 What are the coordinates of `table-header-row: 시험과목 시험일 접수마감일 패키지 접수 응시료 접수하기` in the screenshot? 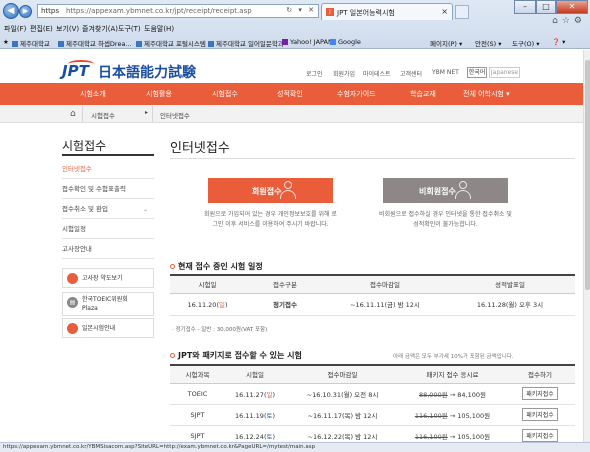 It's located at (372, 374).